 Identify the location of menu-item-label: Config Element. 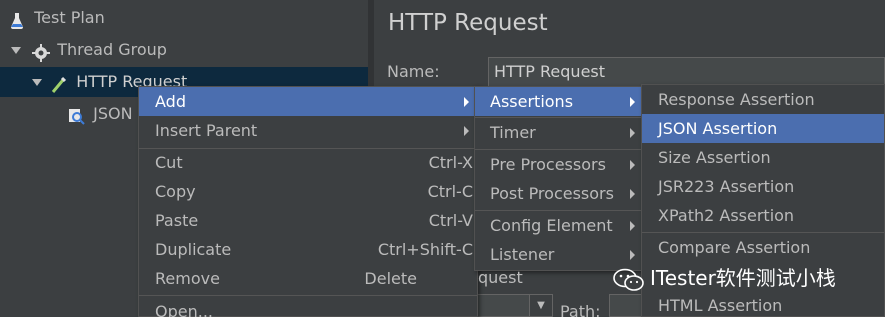
(551, 225).